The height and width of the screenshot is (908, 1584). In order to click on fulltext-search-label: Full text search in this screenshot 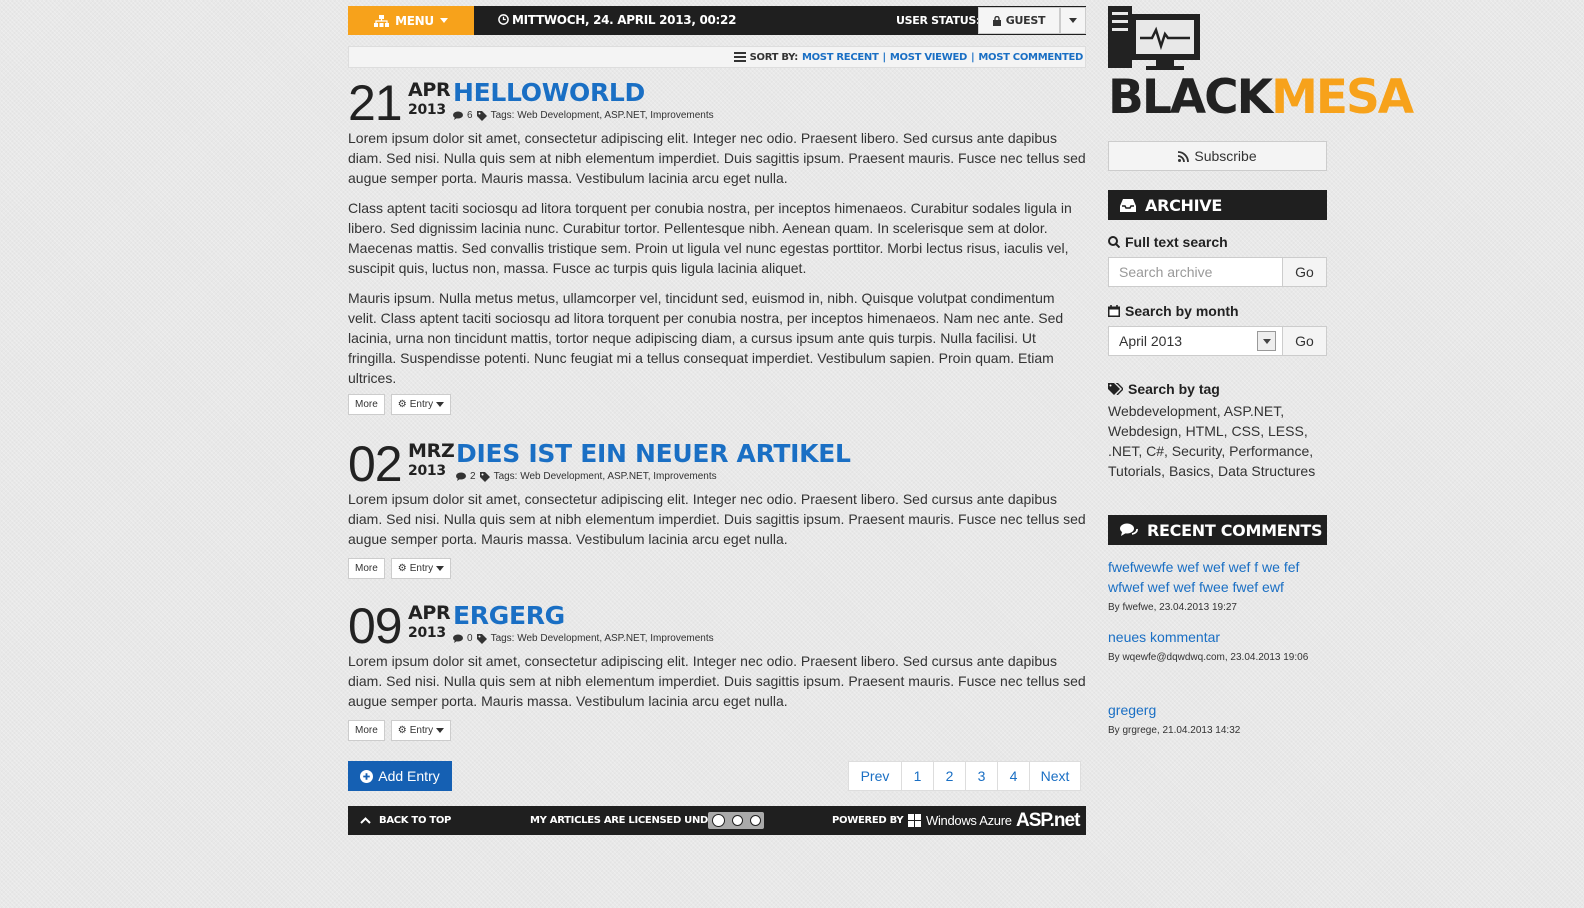, I will do `click(1168, 242)`.